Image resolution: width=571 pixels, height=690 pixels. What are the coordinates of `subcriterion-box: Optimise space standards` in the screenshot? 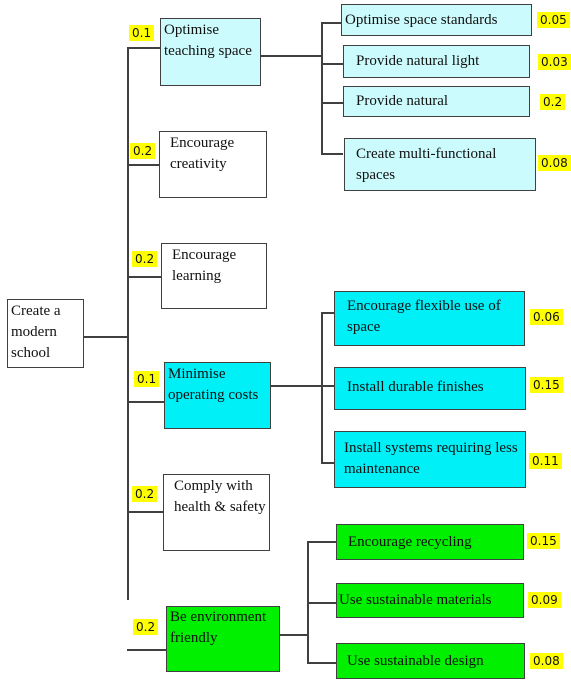 It's located at (436, 20).